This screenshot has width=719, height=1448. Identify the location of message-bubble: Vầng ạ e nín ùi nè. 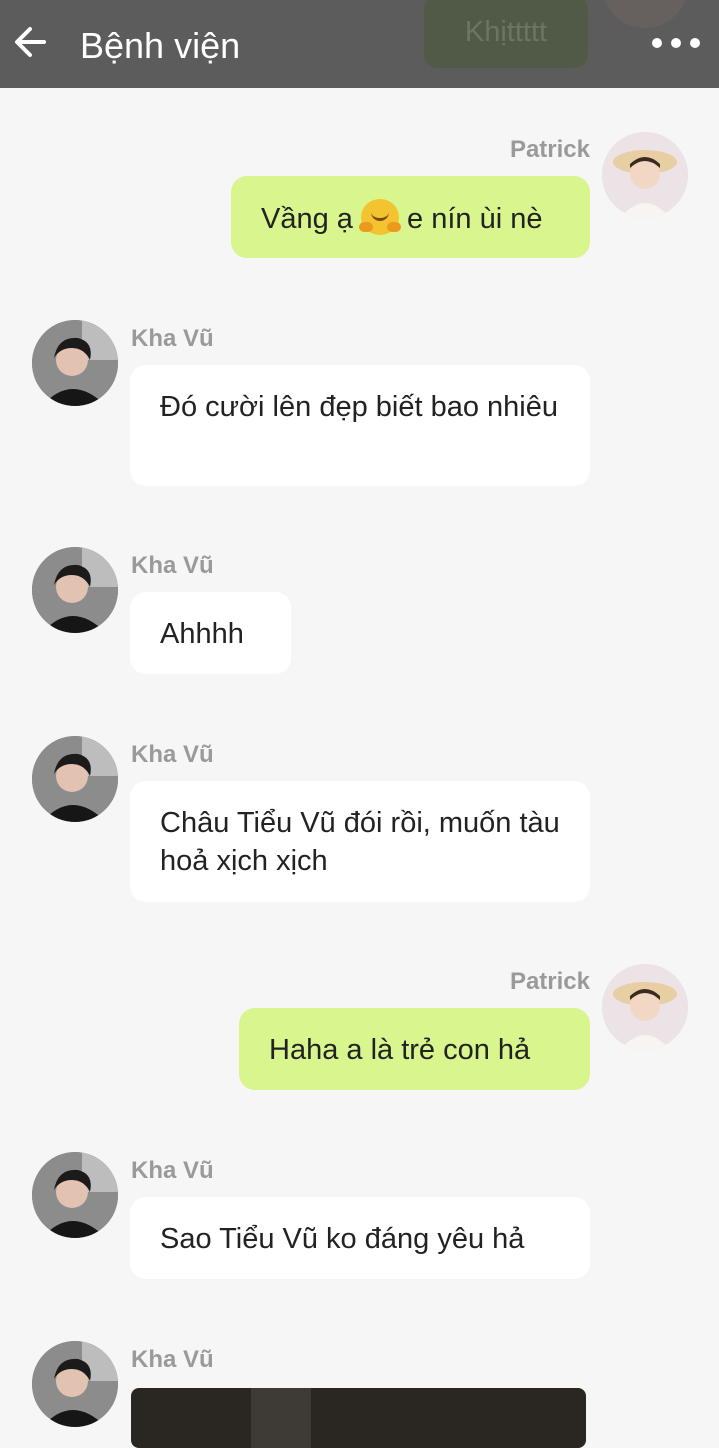
(410, 217).